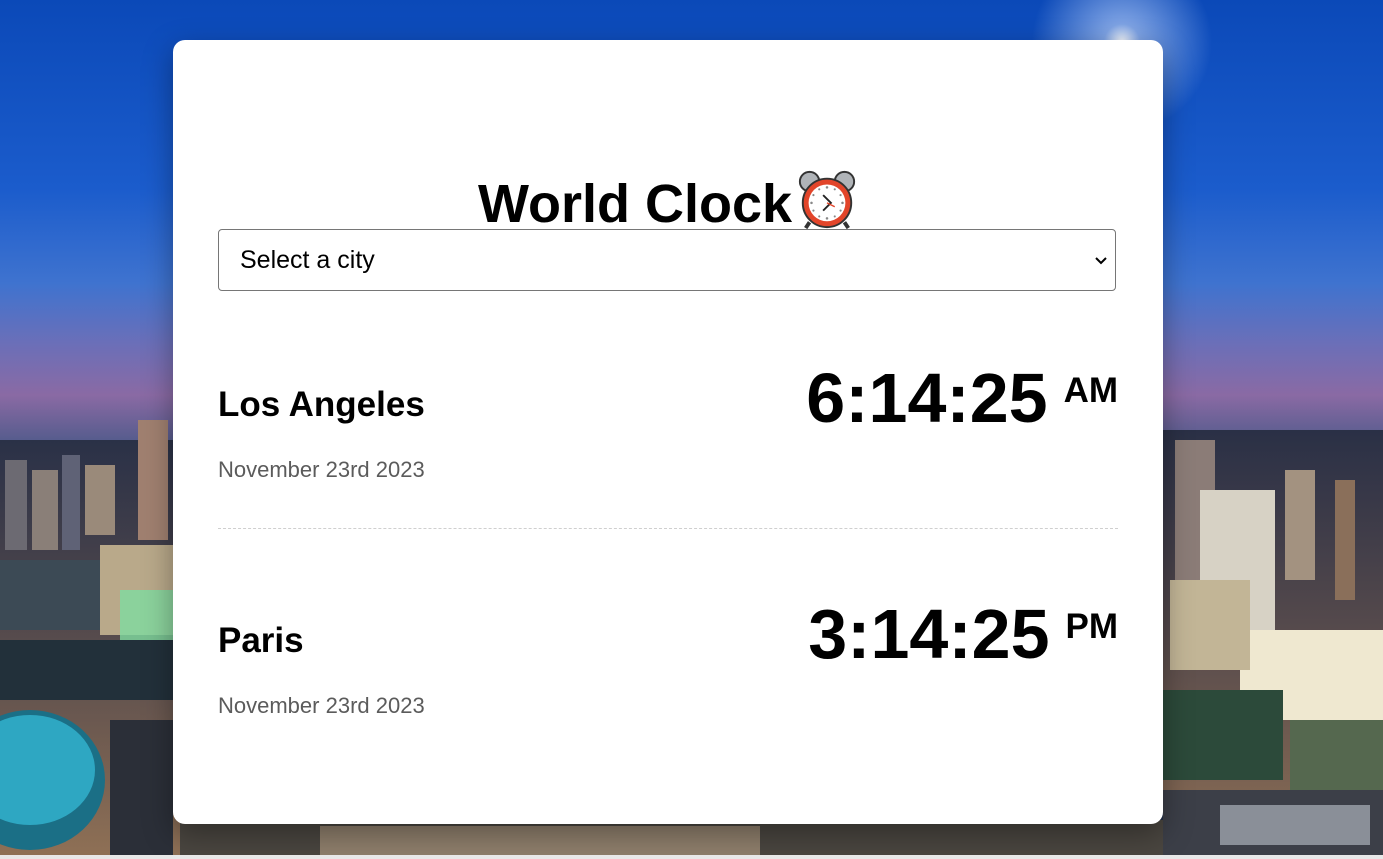  What do you see at coordinates (668, 671) in the screenshot?
I see `city-row-paris: Paris November 23rd 2023 3:14:25 PM` at bounding box center [668, 671].